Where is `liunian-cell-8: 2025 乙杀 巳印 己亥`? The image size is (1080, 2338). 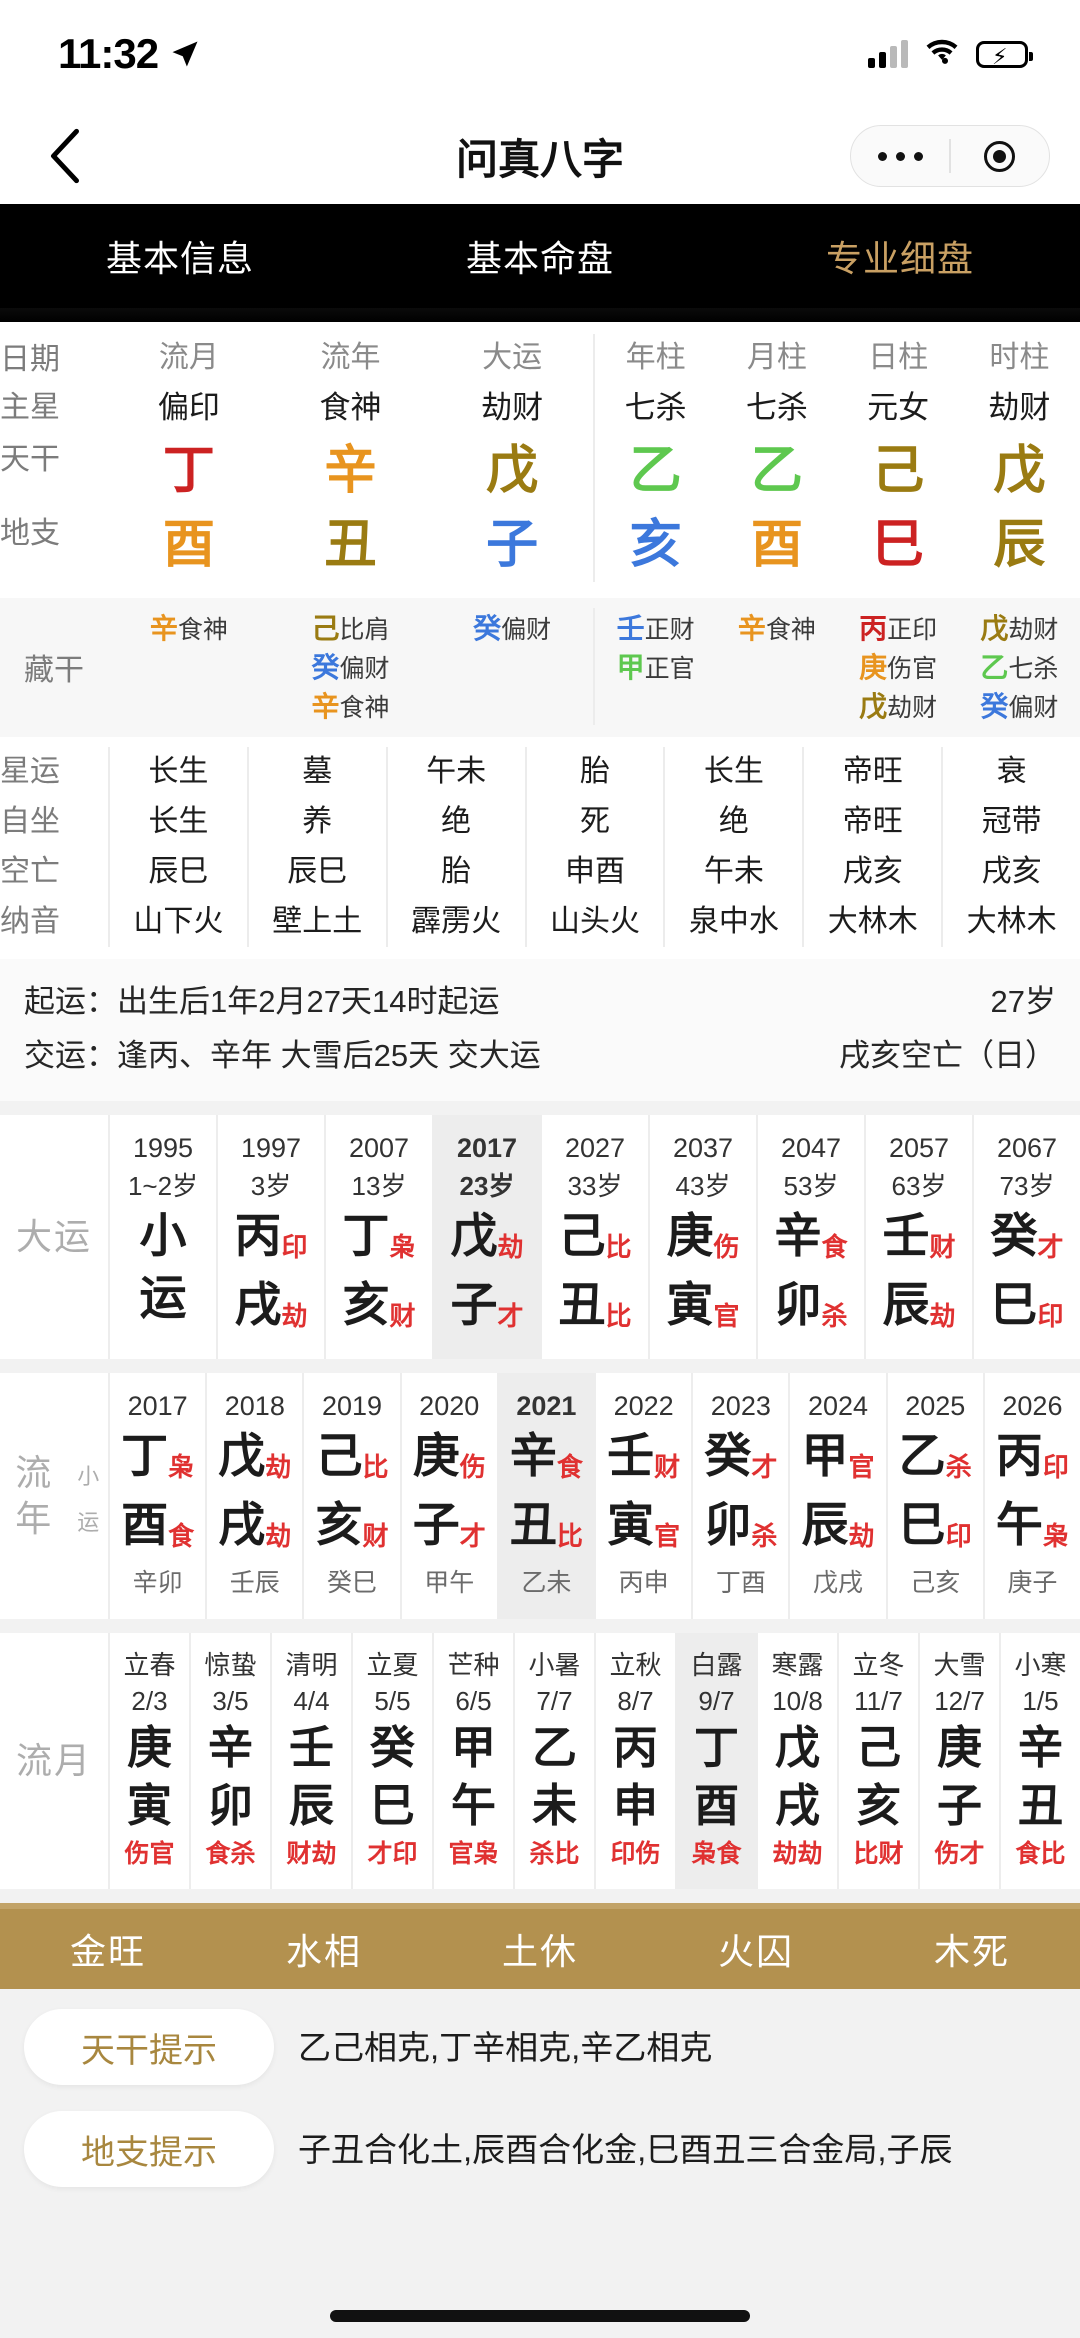
liunian-cell-8: 2025 乙杀 巳印 己亥 is located at coordinates (934, 1496).